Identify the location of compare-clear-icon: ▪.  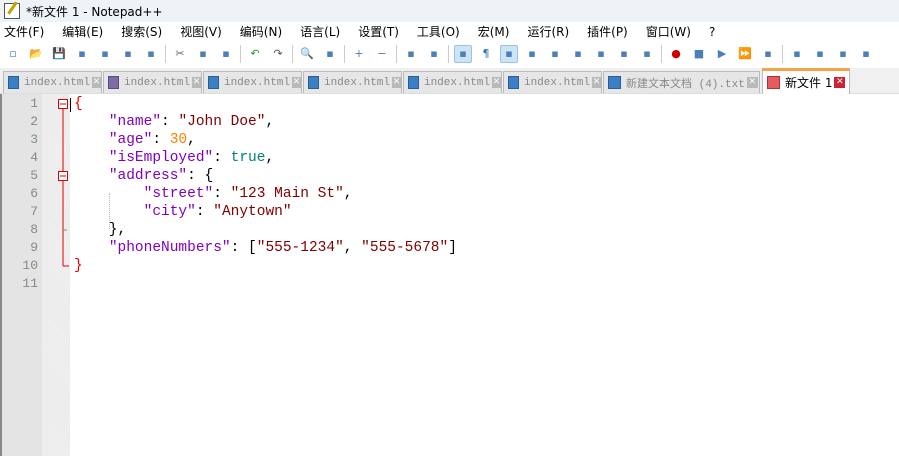
(843, 53).